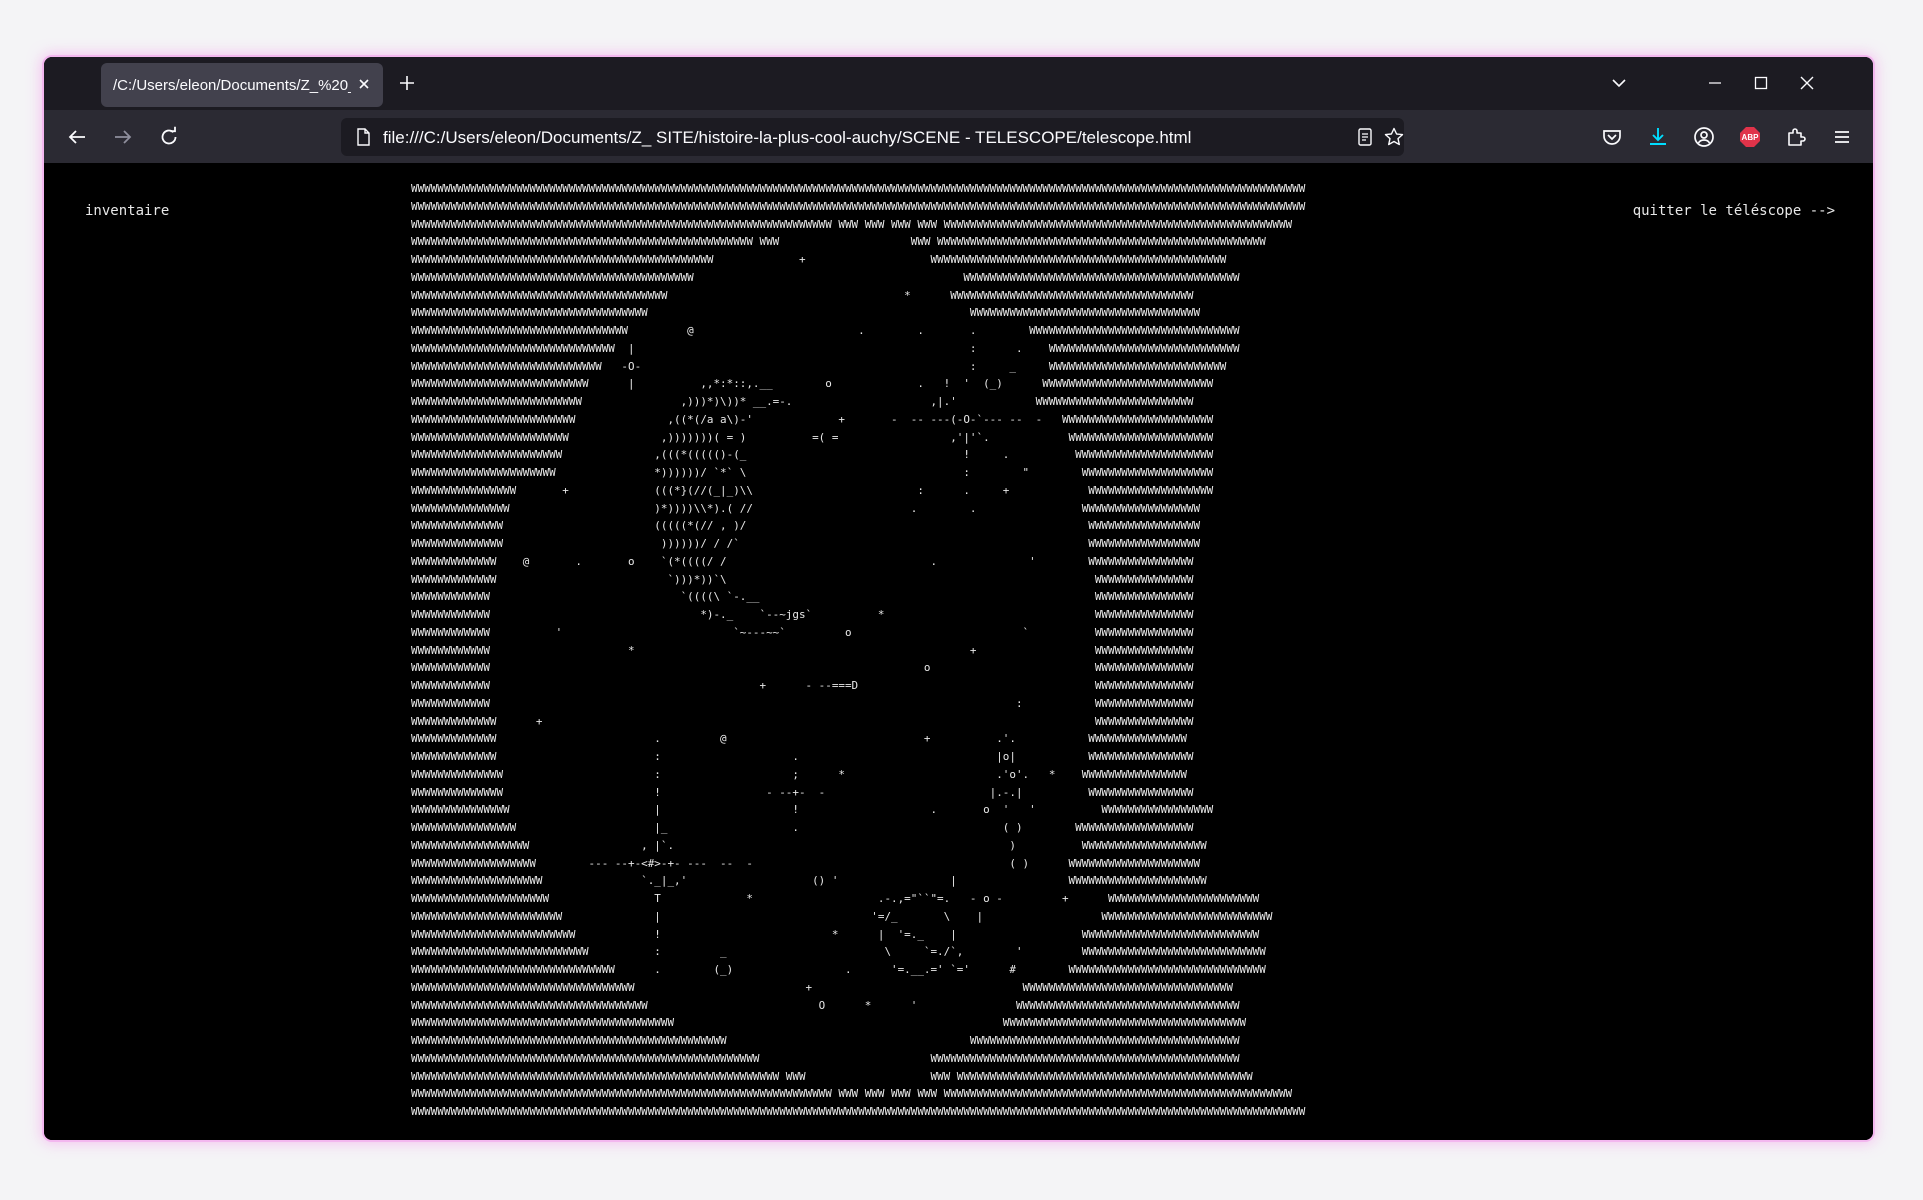  I want to click on download-icon, so click(1658, 137).